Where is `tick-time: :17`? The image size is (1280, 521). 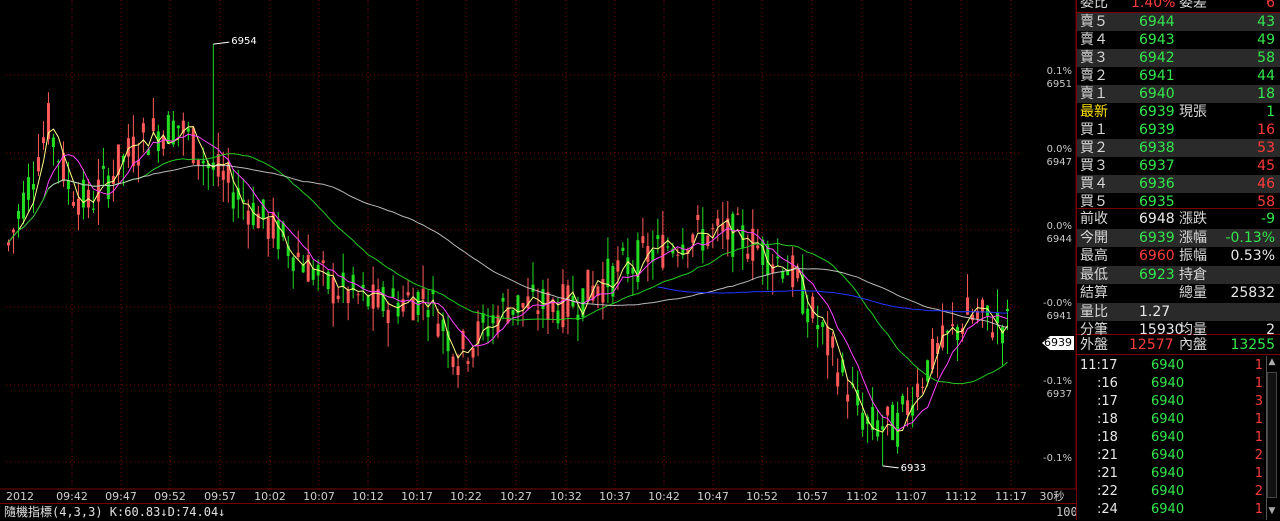 tick-time: :17 is located at coordinates (1107, 401).